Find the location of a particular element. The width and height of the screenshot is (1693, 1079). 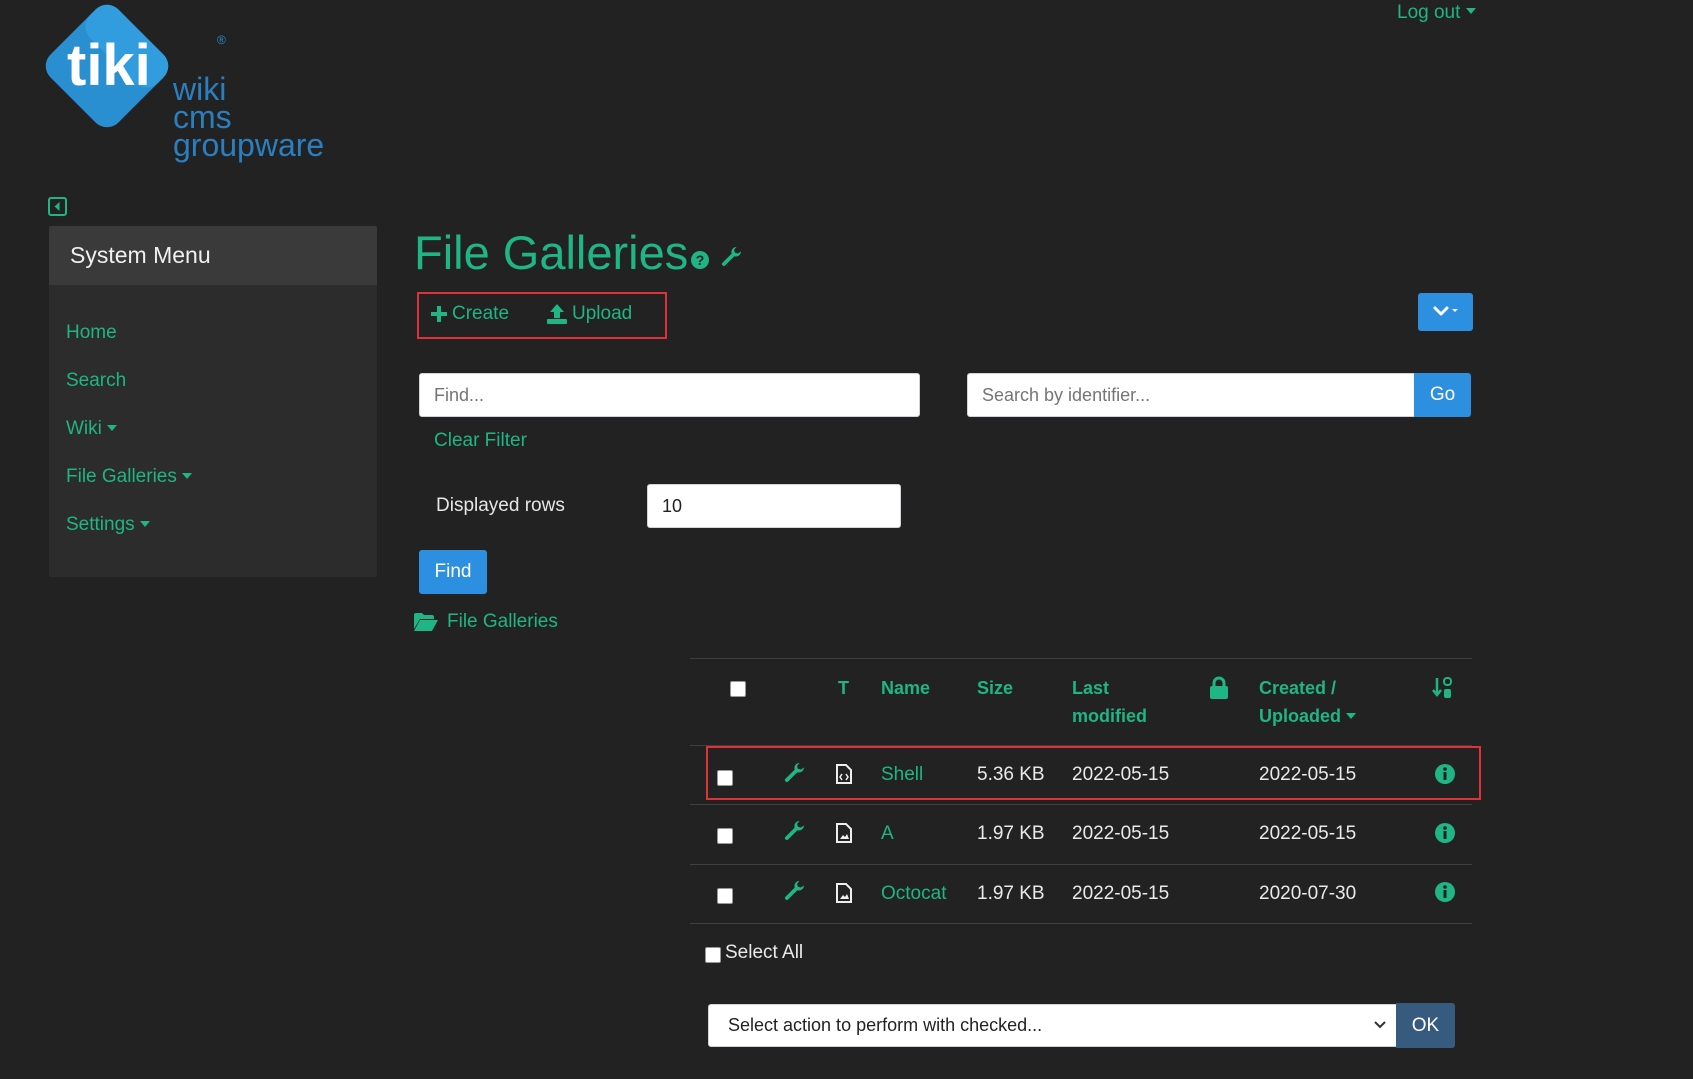

logout-label: Log out is located at coordinates (1429, 12).